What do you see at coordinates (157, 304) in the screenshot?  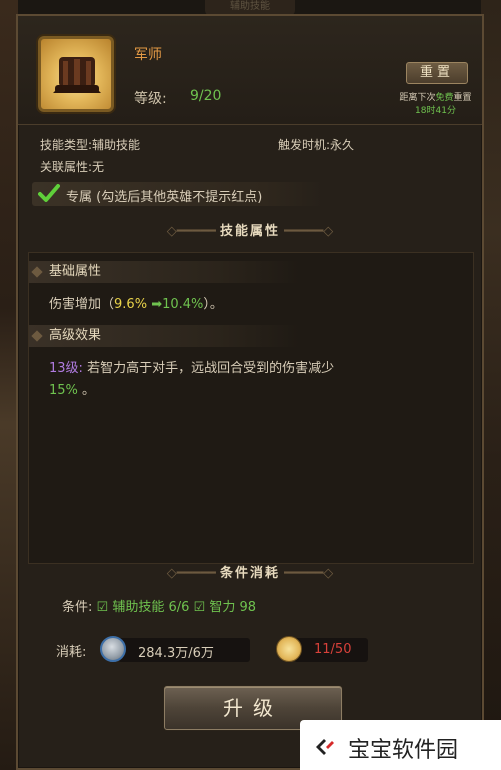 I see `arrow-right-icon: ➡` at bounding box center [157, 304].